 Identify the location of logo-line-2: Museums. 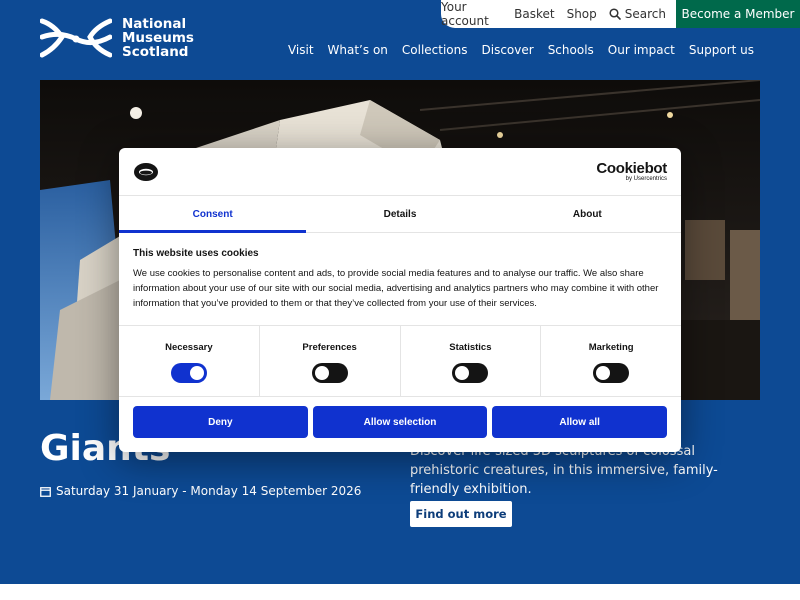
(158, 38).